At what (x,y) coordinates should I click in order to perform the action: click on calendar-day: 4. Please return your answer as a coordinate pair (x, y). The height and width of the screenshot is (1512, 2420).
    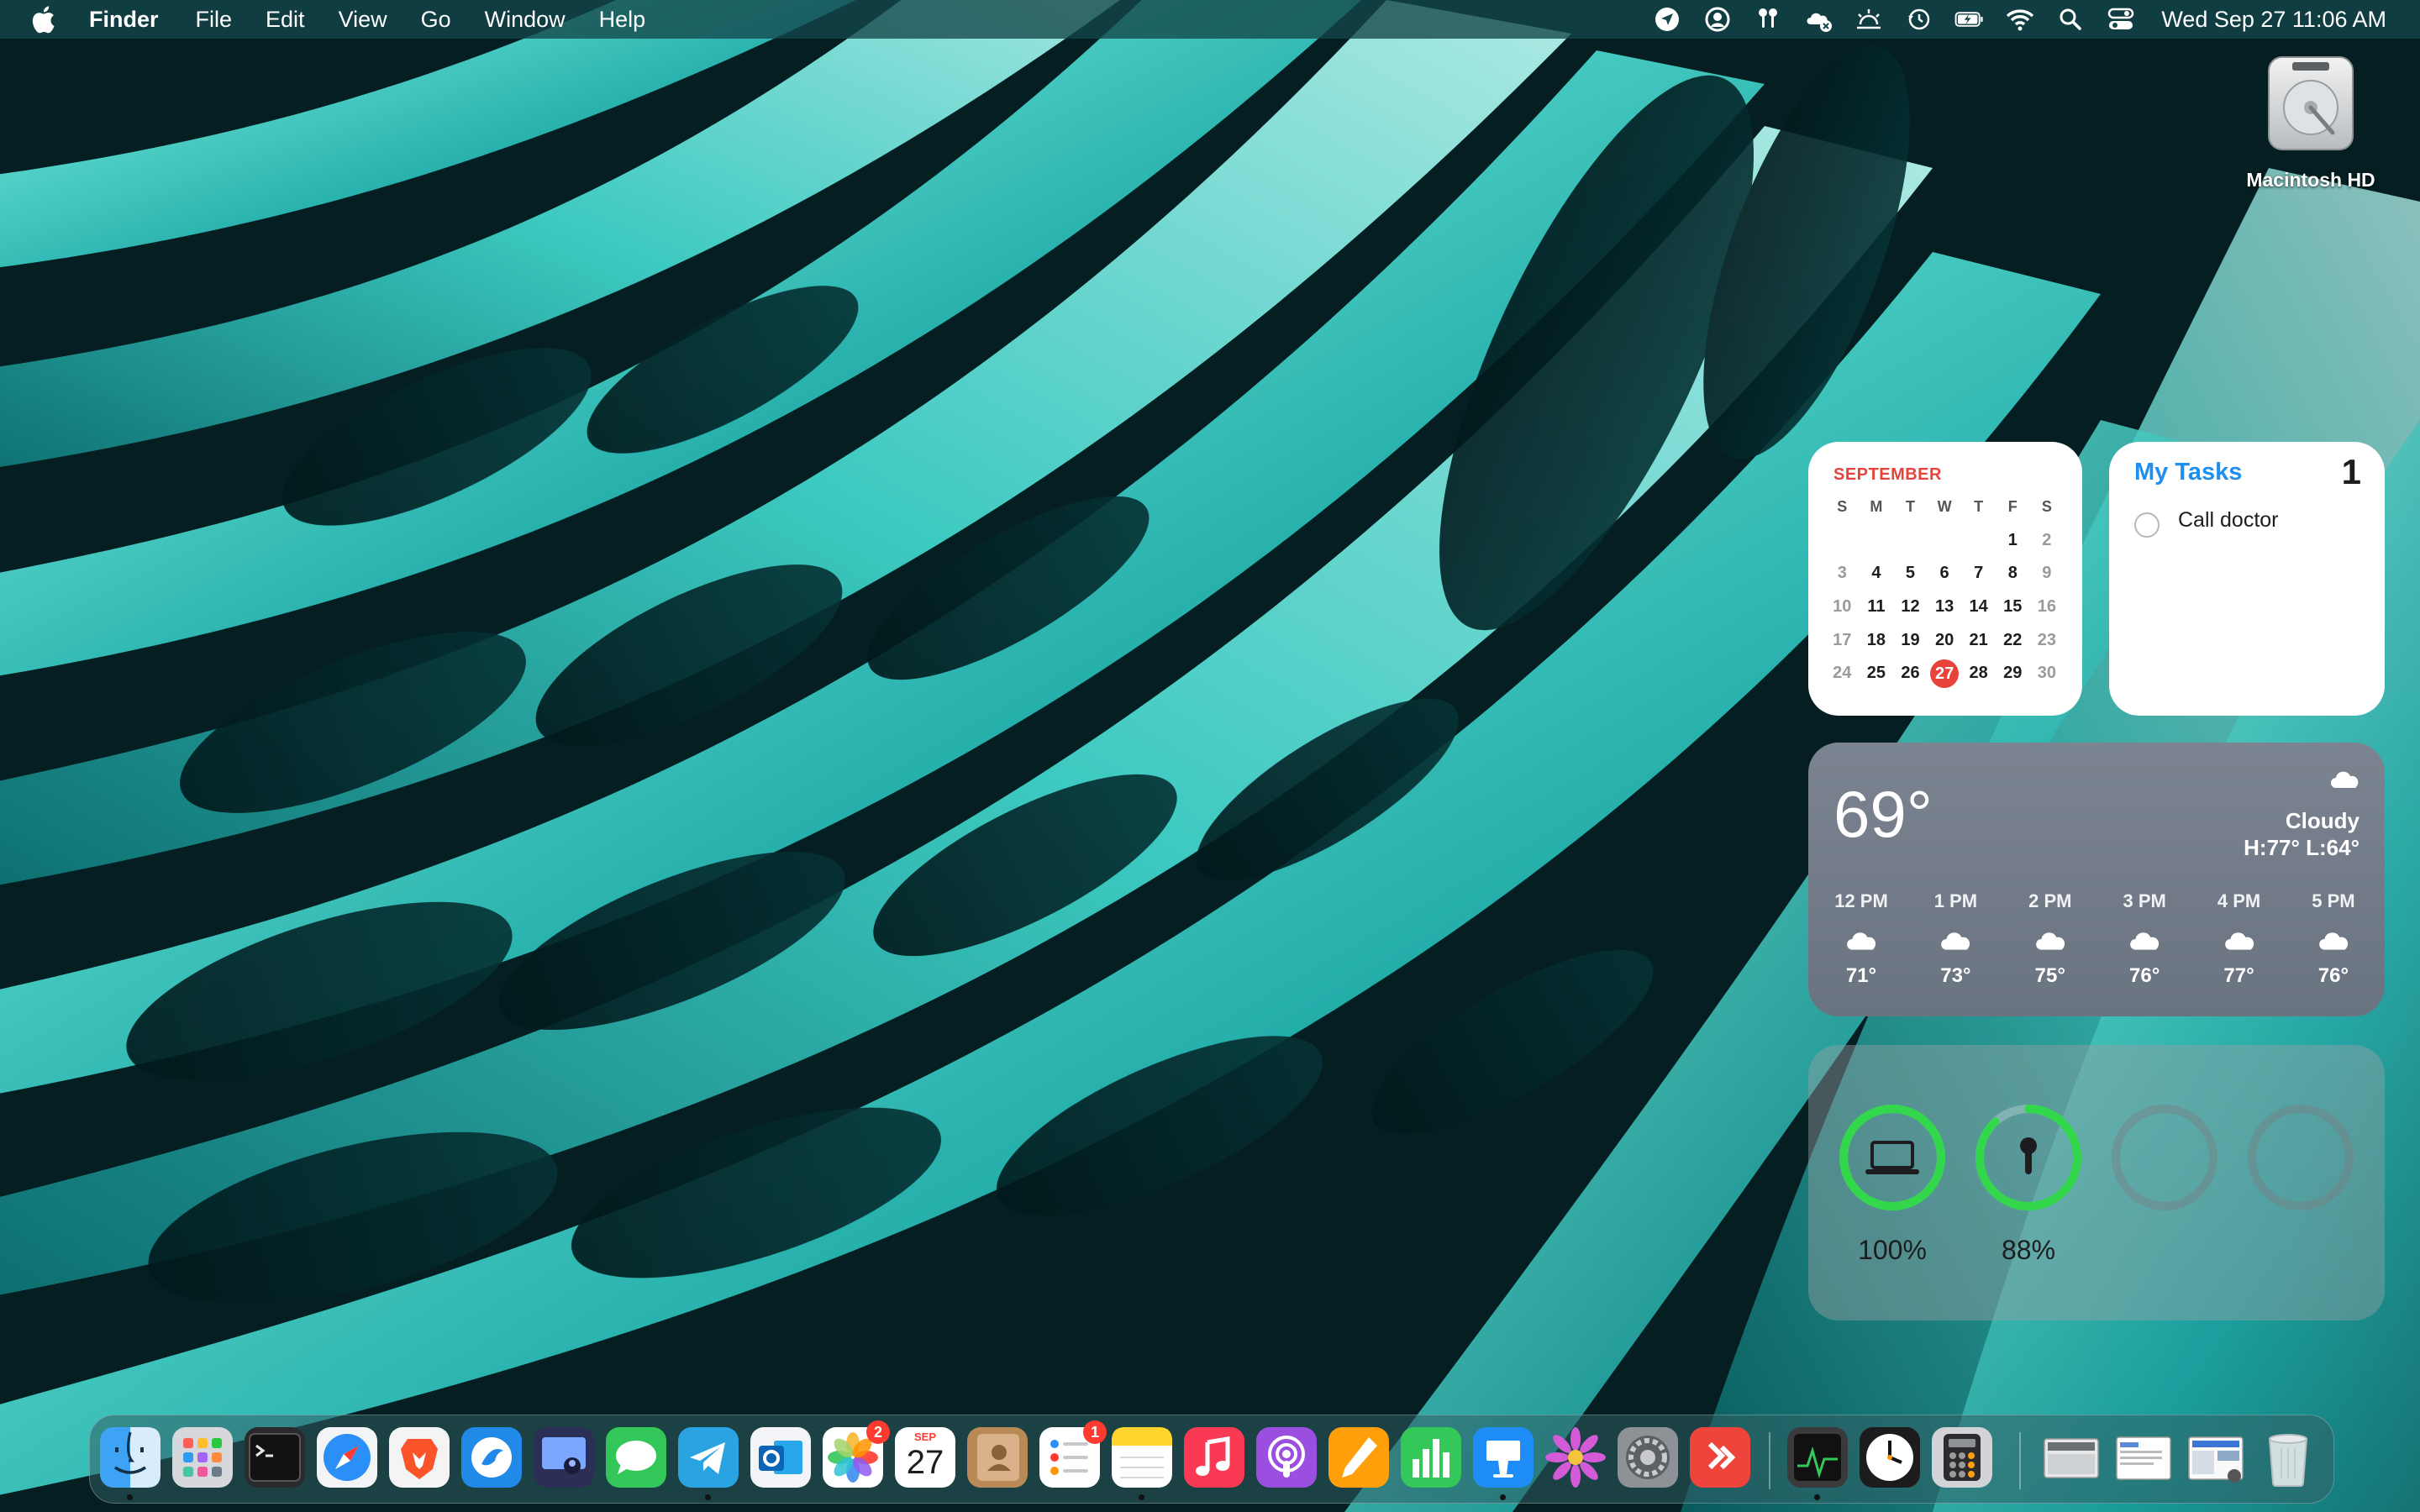
    Looking at the image, I should click on (1876, 573).